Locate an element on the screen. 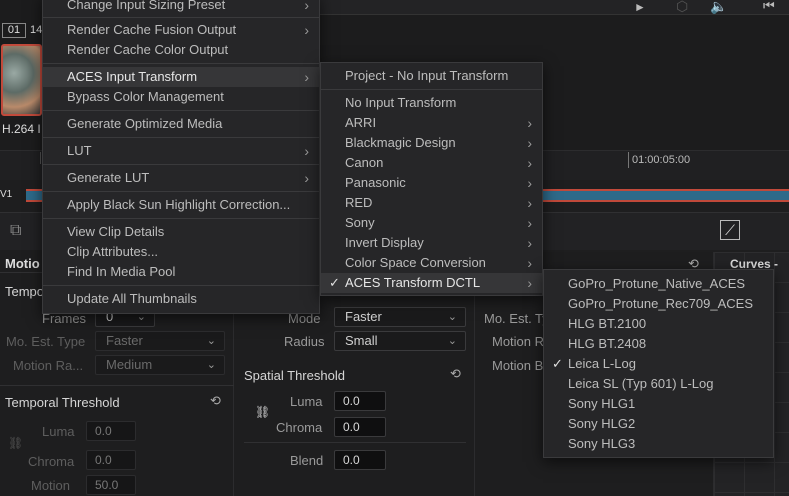  left-luma-label: Luma is located at coordinates (58, 431).